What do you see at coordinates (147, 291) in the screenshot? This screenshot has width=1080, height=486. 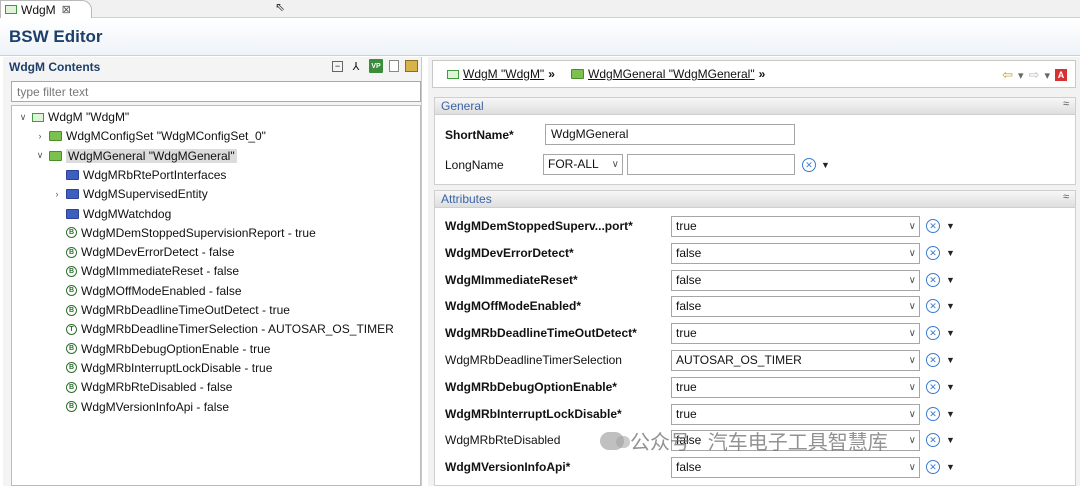 I see `tree-node: B WdgMOffModeEnabled - false` at bounding box center [147, 291].